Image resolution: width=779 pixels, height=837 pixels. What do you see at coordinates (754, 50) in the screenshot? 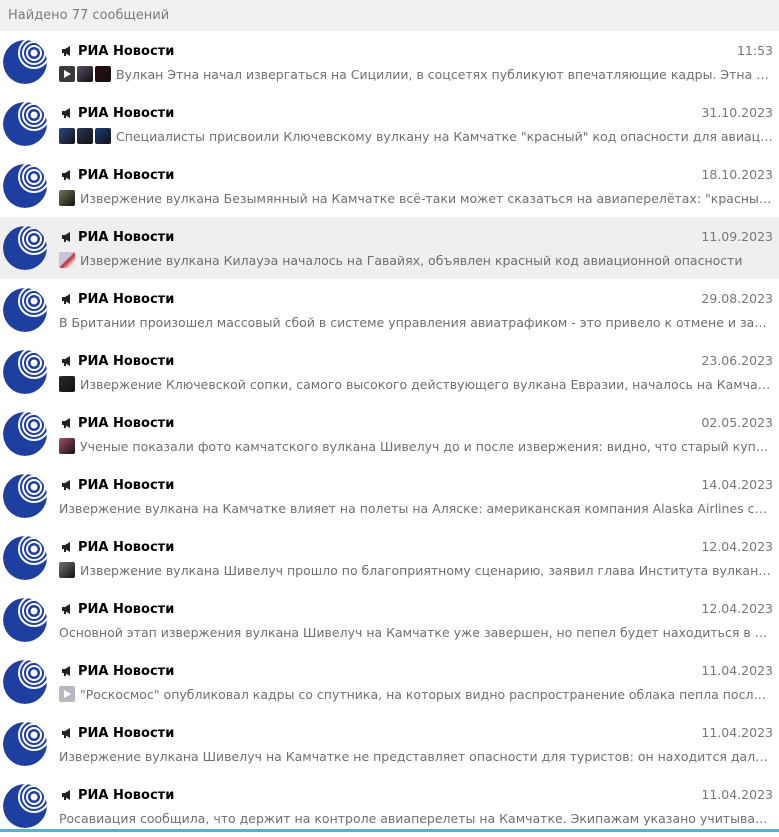
I see `message-date: 11:53` at bounding box center [754, 50].